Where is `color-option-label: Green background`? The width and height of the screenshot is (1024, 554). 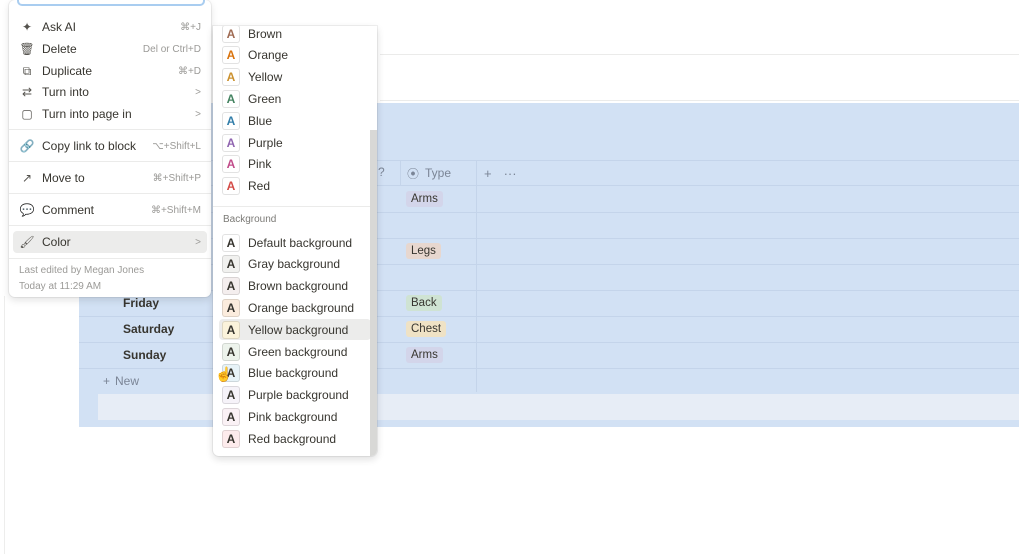
color-option-label: Green background is located at coordinates (298, 351).